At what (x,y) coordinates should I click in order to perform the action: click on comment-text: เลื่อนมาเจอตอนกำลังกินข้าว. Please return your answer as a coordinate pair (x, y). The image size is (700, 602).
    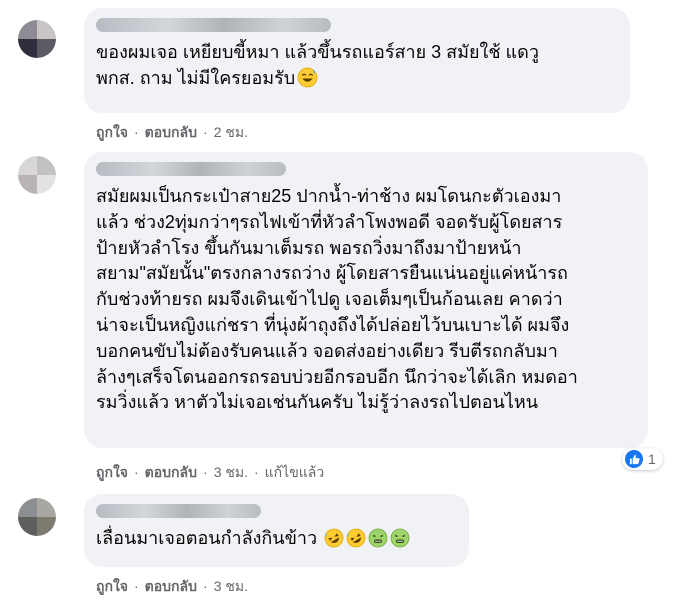
    Looking at the image, I should click on (276, 541).